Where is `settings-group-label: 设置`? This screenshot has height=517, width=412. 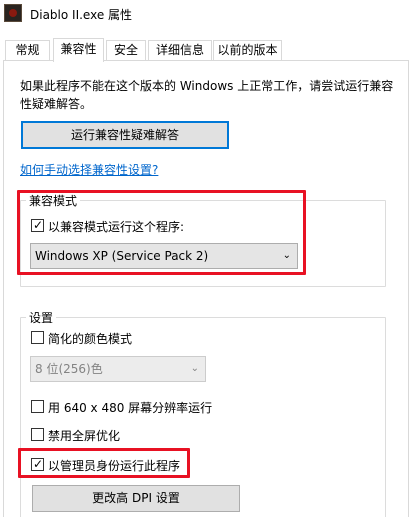
settings-group-label: 设置 is located at coordinates (41, 317).